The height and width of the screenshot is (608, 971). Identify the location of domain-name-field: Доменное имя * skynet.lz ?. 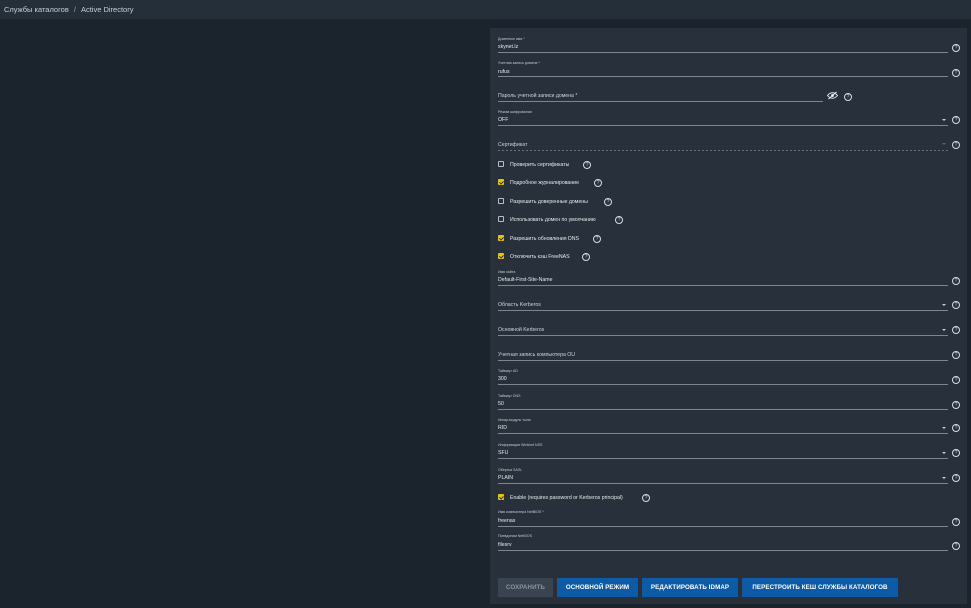
(729, 45).